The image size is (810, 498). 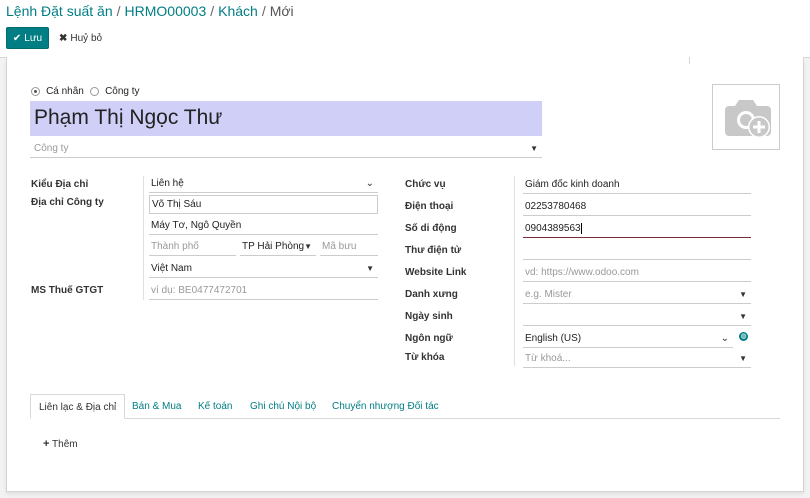 I want to click on breadcrumb: Lệnh Đặt suất ăn / HRMO00003/Khách / Mới, so click(x=150, y=11).